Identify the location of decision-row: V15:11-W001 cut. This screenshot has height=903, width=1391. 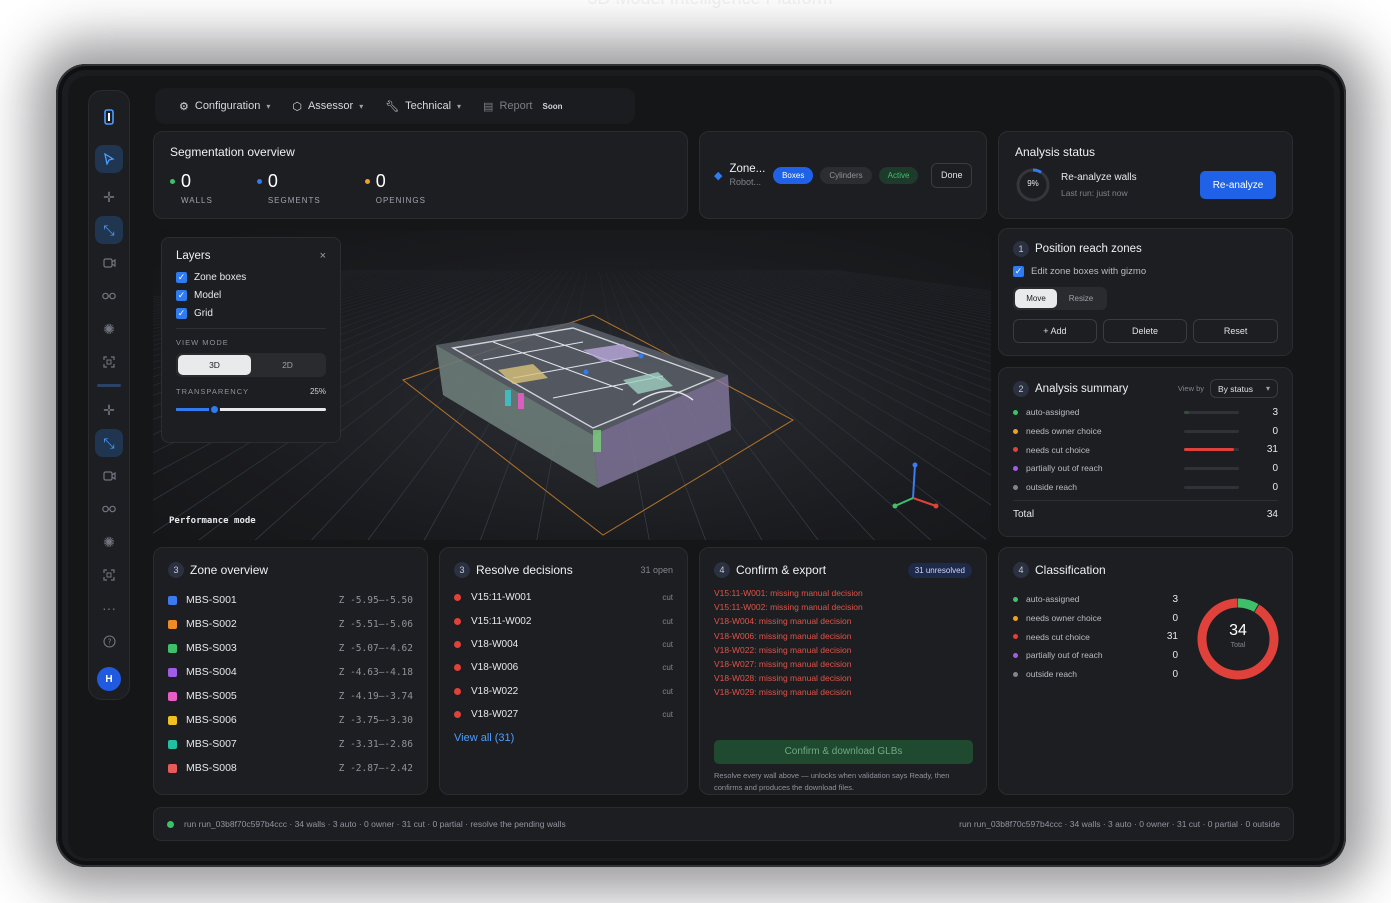
(563, 597).